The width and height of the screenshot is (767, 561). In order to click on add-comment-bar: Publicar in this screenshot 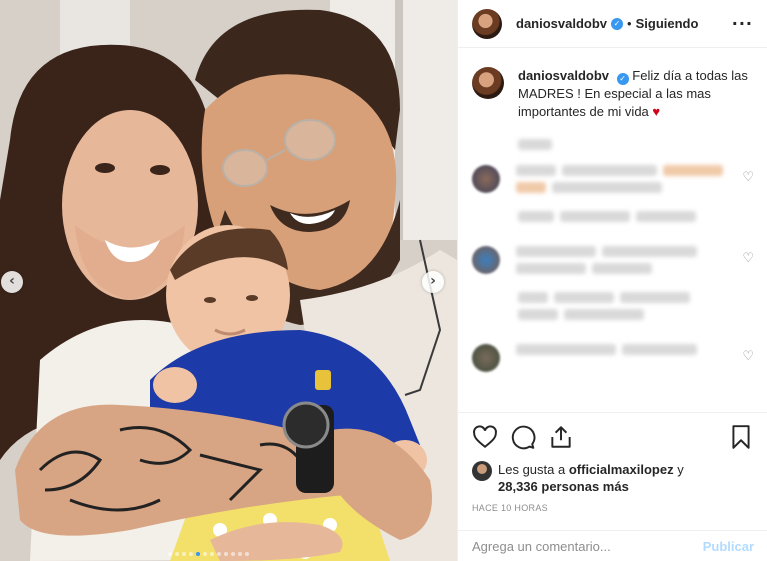, I will do `click(612, 545)`.